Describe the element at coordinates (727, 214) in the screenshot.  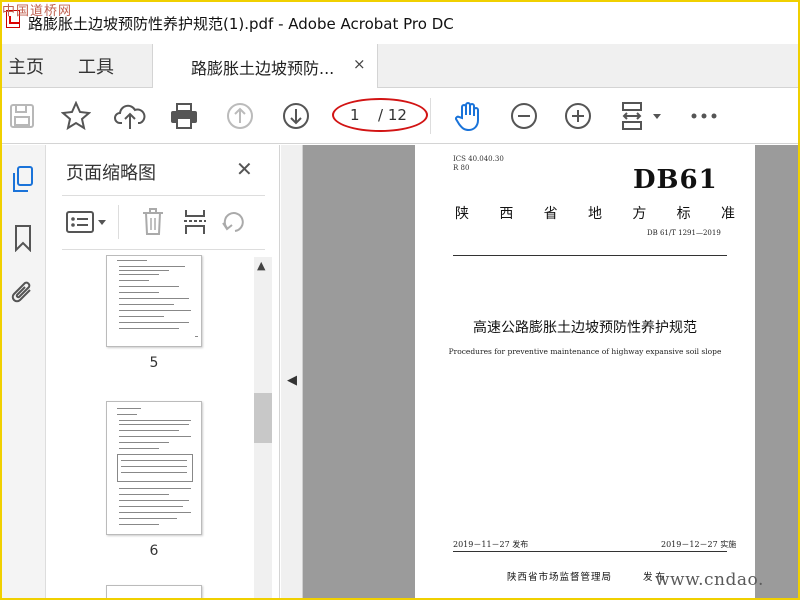
I see `heading-char: 准` at that location.